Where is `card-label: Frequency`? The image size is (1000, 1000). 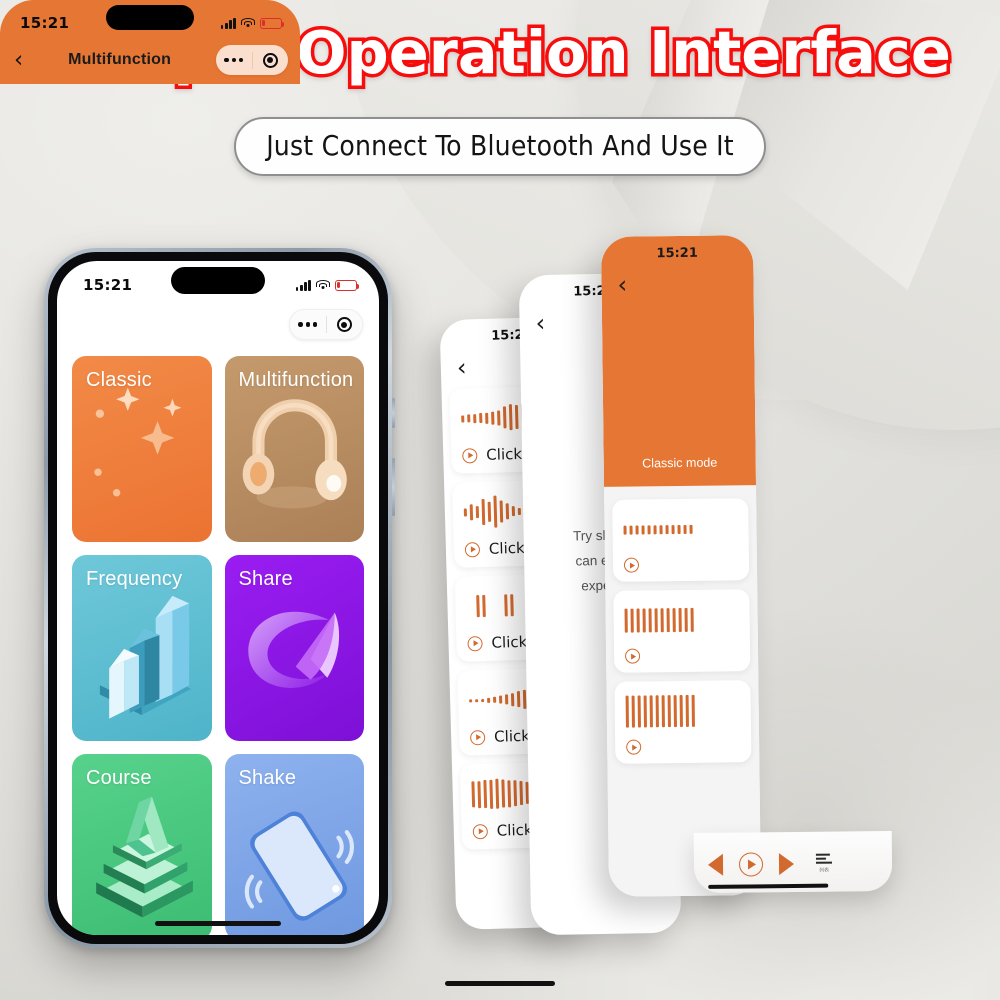 card-label: Frequency is located at coordinates (134, 579).